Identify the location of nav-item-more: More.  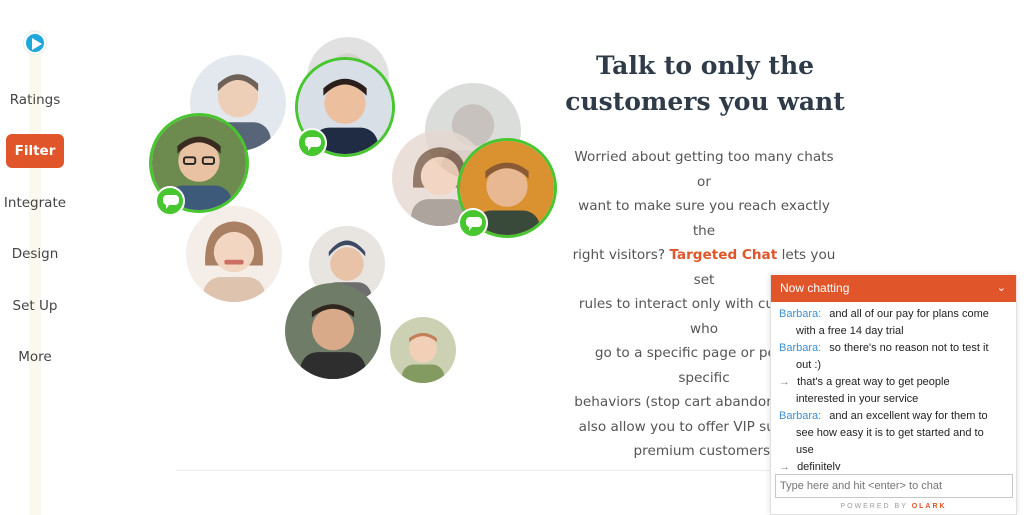
(35, 357).